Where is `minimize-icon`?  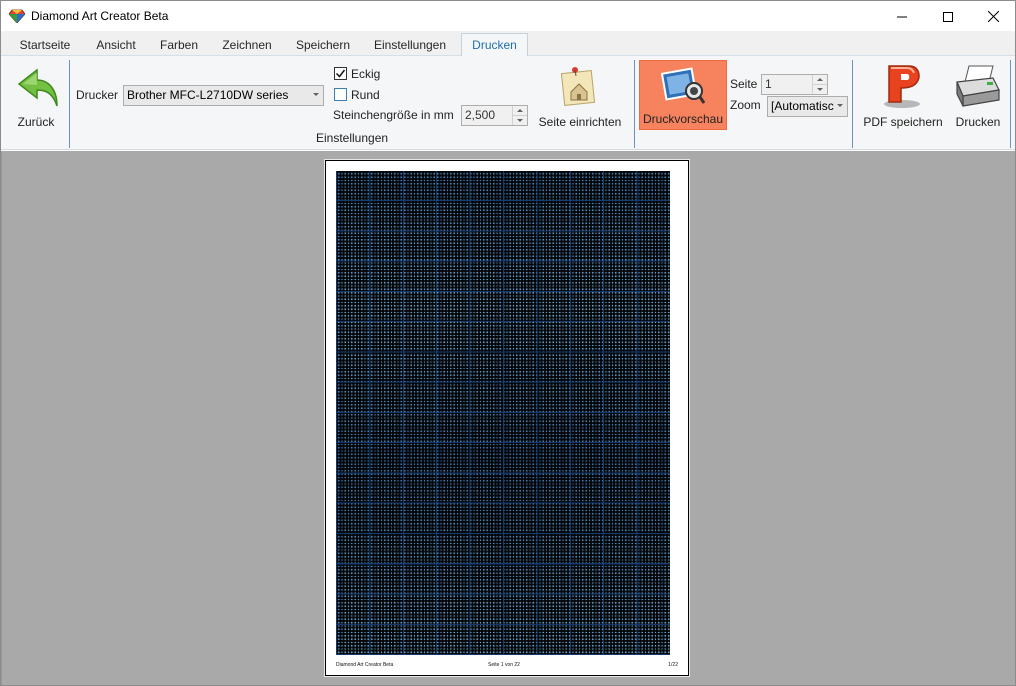 minimize-icon is located at coordinates (902, 16).